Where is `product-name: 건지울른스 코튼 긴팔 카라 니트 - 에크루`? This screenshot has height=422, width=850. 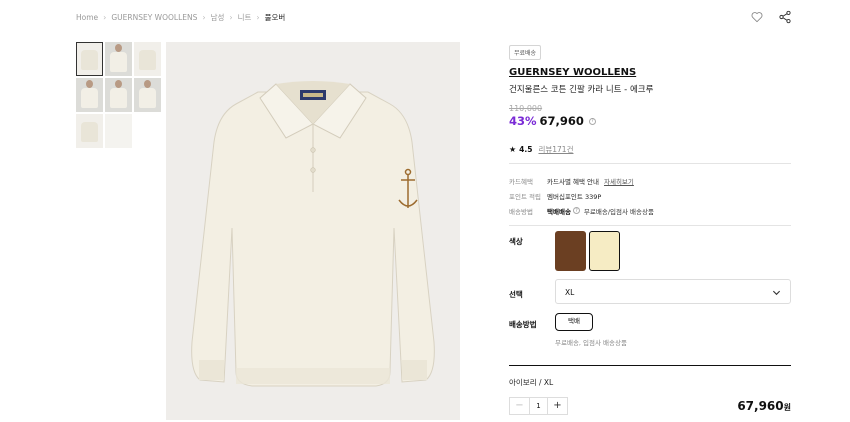
product-name: 건지울른스 코튼 긴팔 카라 니트 - 에크루 is located at coordinates (581, 90).